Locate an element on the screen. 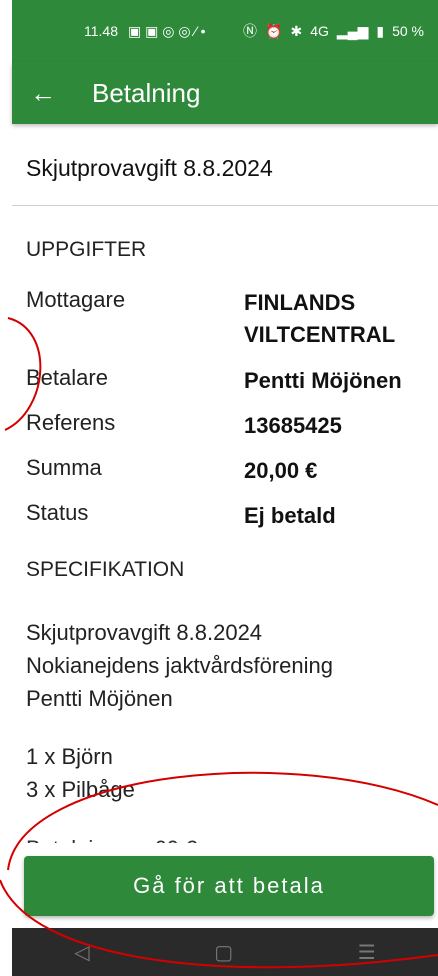 The image size is (438, 976). network-type: 4G is located at coordinates (319, 31).